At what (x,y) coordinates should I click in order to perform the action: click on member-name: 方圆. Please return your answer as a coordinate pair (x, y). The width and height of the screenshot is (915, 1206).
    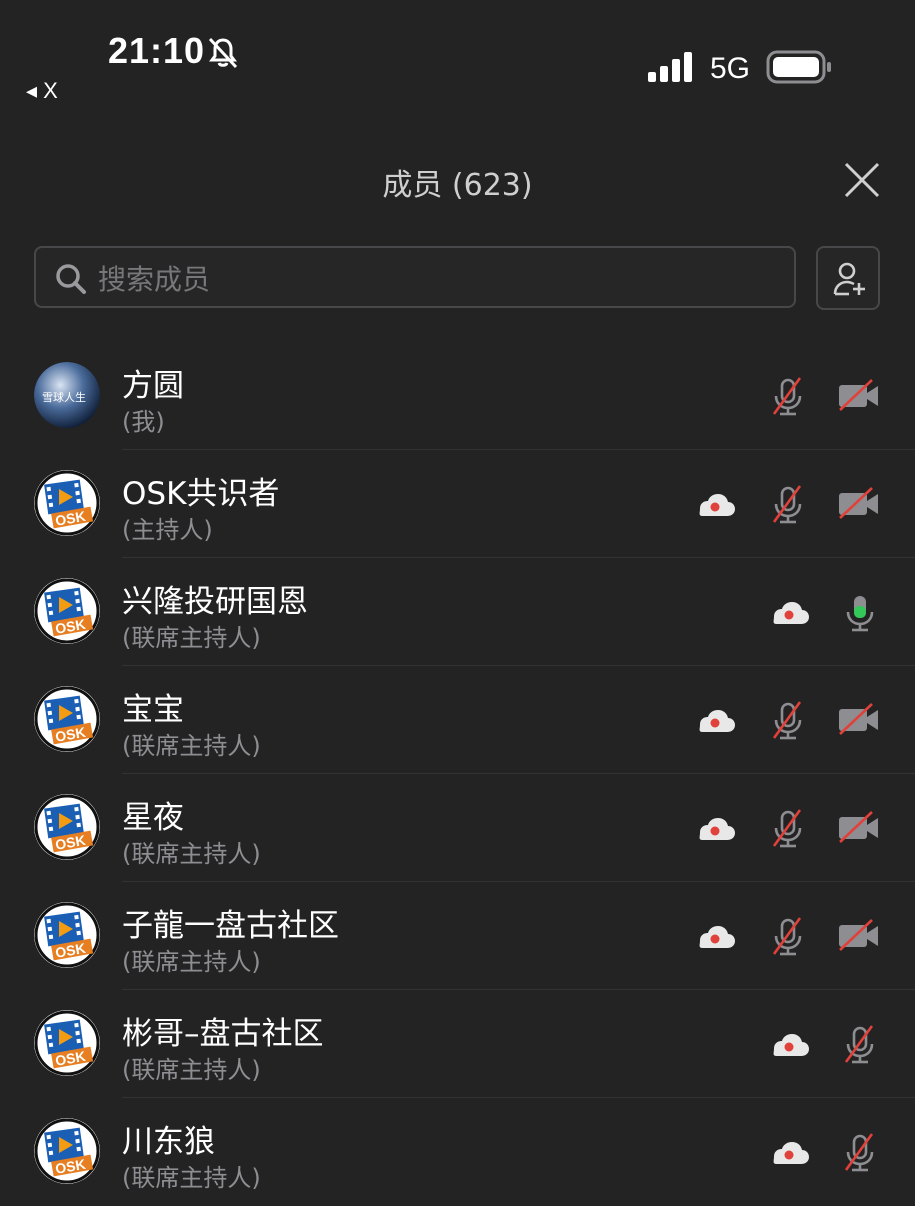
    Looking at the image, I should click on (153, 386).